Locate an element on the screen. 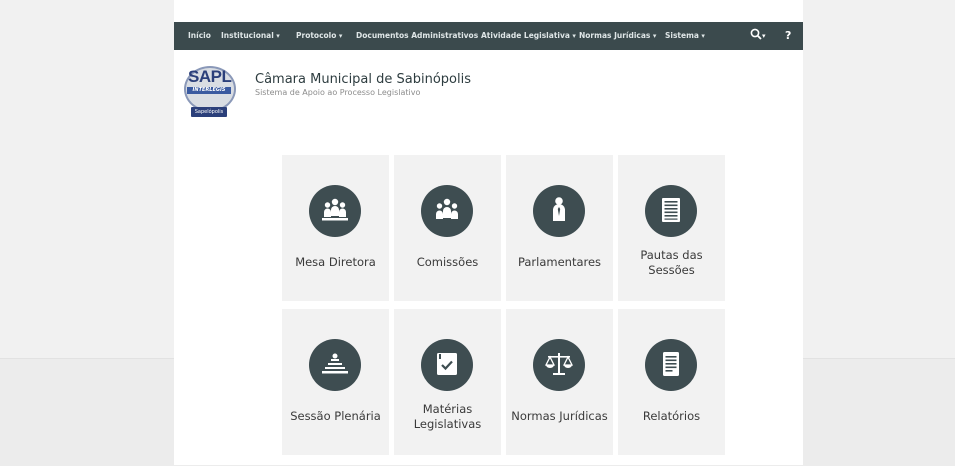  site-subtitle: Sistema de Apoio ao Processo Legislativo is located at coordinates (338, 92).